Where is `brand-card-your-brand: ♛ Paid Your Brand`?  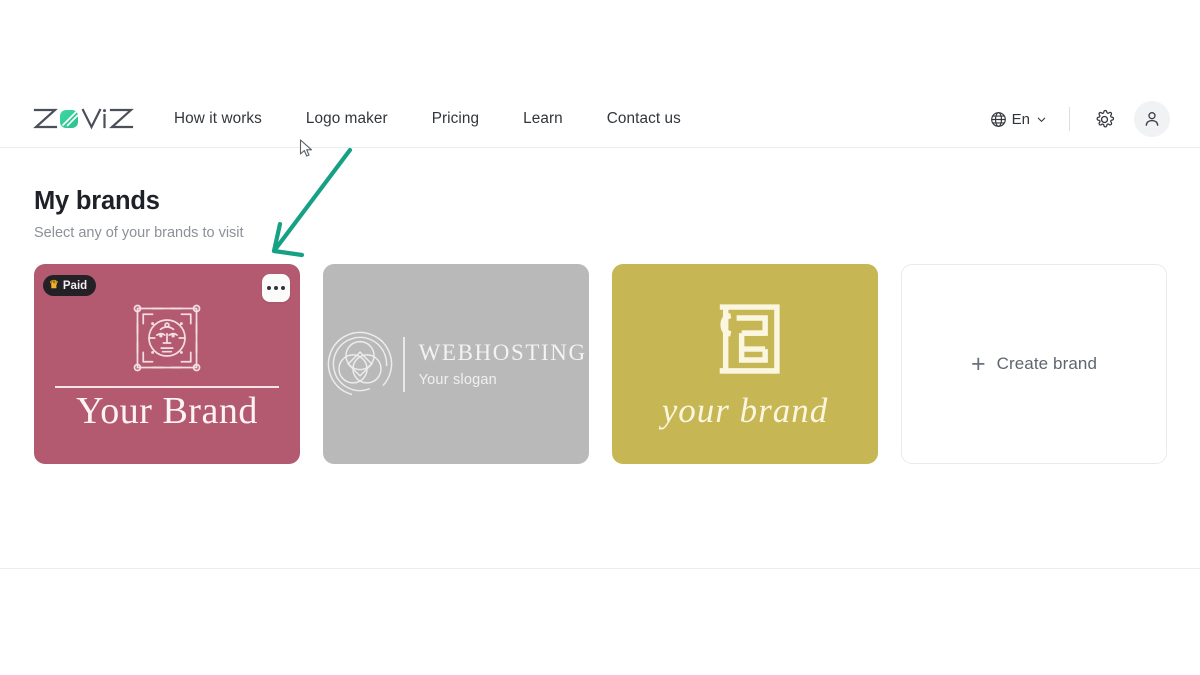 brand-card-your-brand: ♛ Paid Your Brand is located at coordinates (167, 364).